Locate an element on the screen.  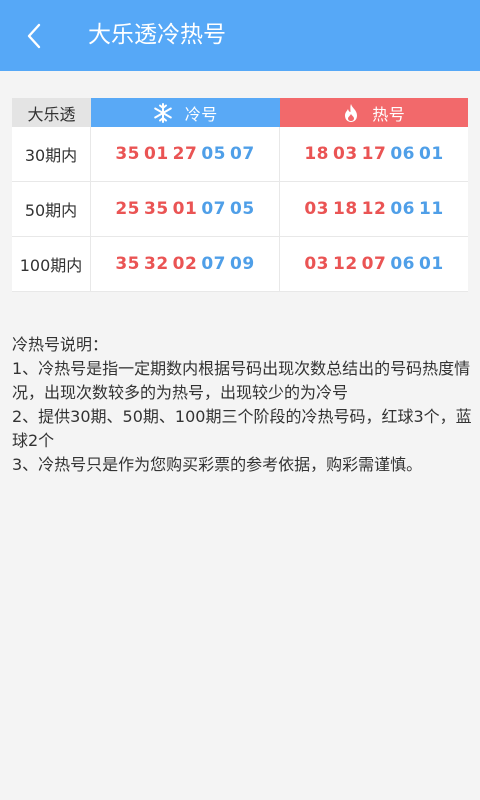
cold-numbers-cell: 25 35 01 07 05 is located at coordinates (185, 209).